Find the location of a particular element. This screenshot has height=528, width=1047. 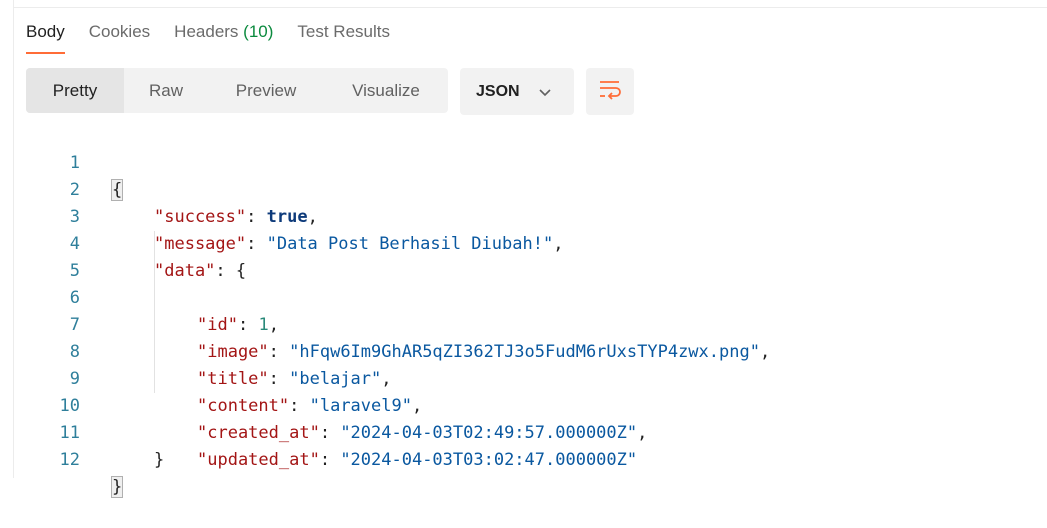

line-number: 12 is located at coordinates (69, 460).